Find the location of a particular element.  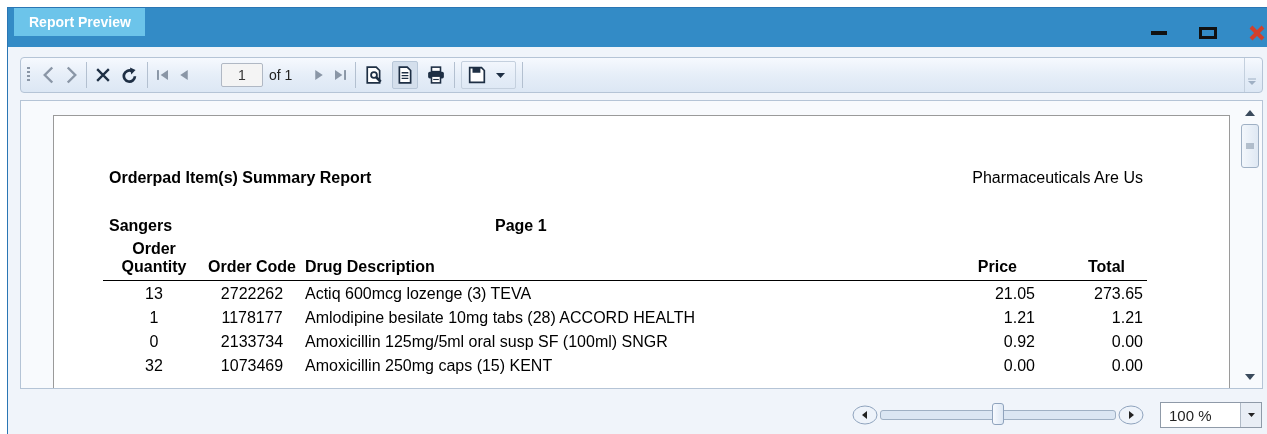

save-dropdown-button is located at coordinates (489, 75).